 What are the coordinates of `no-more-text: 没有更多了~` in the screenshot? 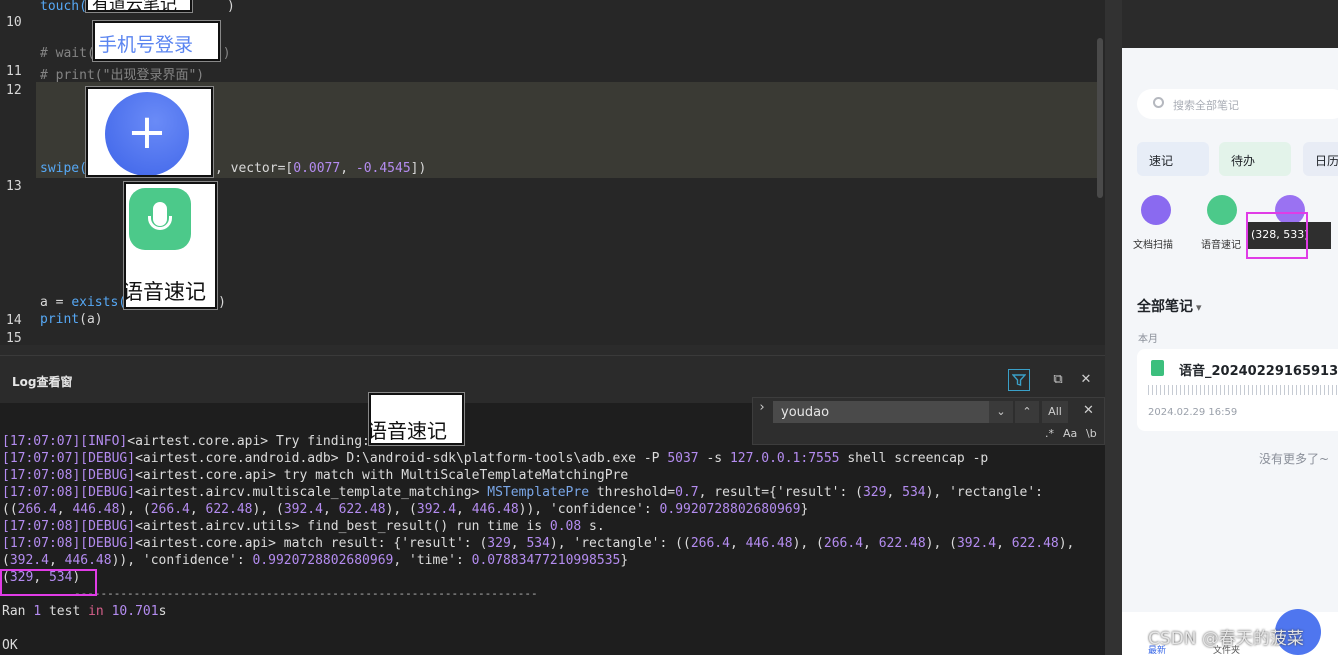 It's located at (1294, 459).